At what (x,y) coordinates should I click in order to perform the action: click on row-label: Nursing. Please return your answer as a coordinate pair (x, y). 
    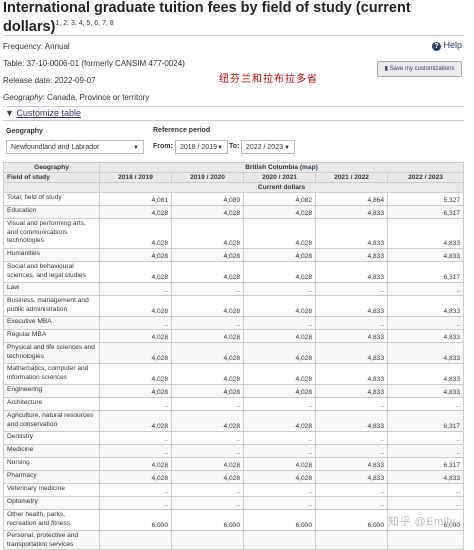
    Looking at the image, I should click on (51, 464).